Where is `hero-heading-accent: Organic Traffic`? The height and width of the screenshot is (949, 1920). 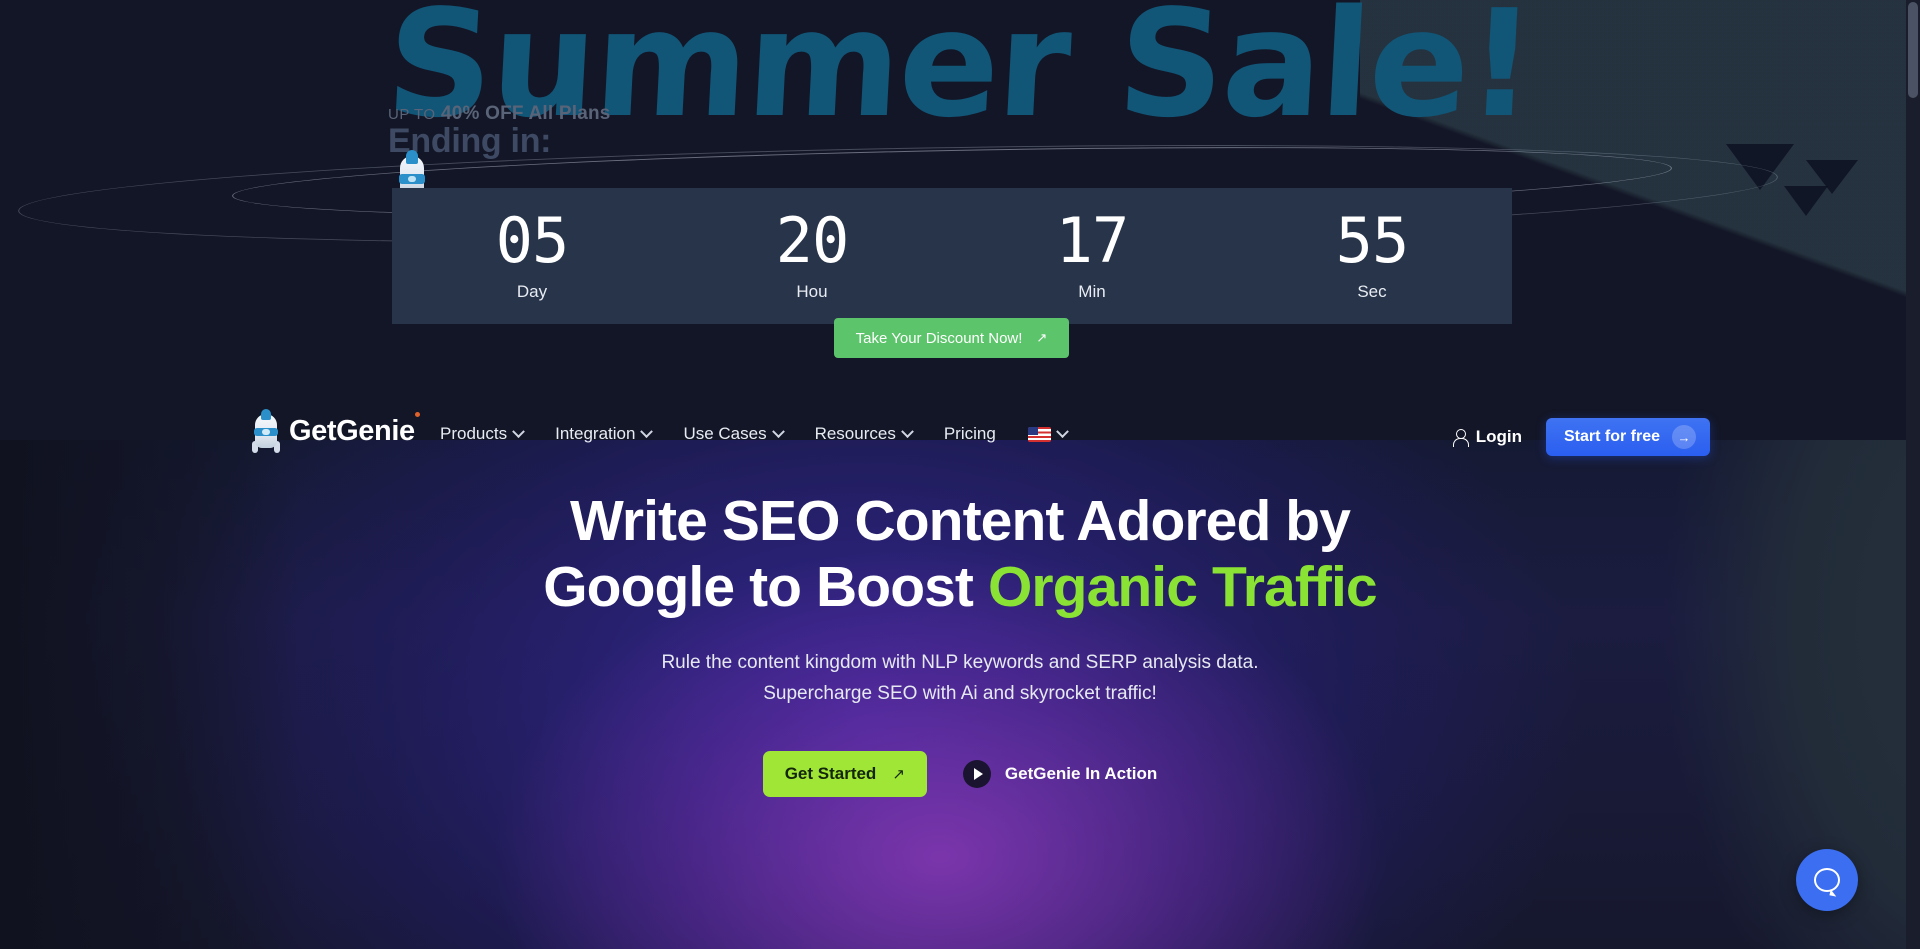 hero-heading-accent: Organic Traffic is located at coordinates (1182, 587).